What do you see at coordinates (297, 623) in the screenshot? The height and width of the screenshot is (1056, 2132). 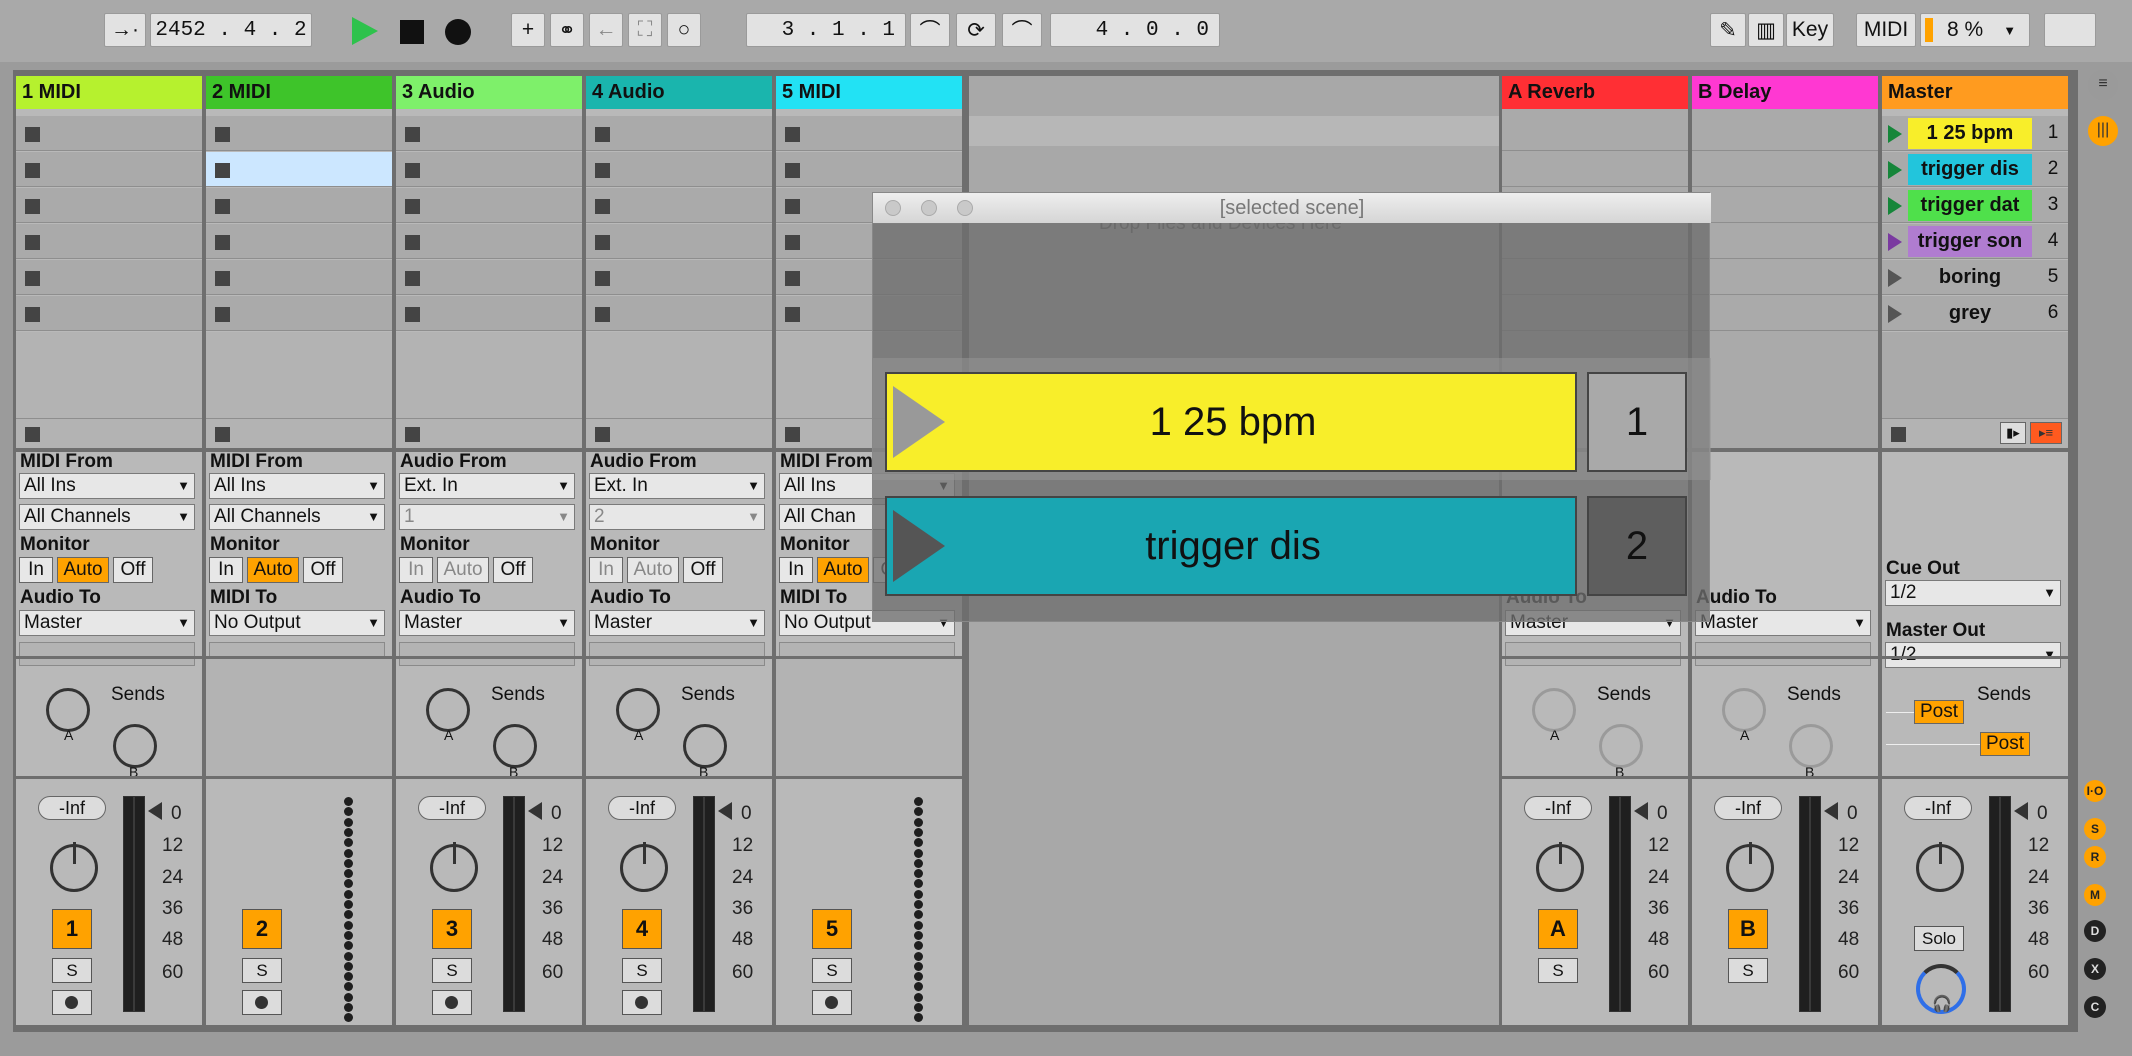 I see `output-type-select: No Output` at bounding box center [297, 623].